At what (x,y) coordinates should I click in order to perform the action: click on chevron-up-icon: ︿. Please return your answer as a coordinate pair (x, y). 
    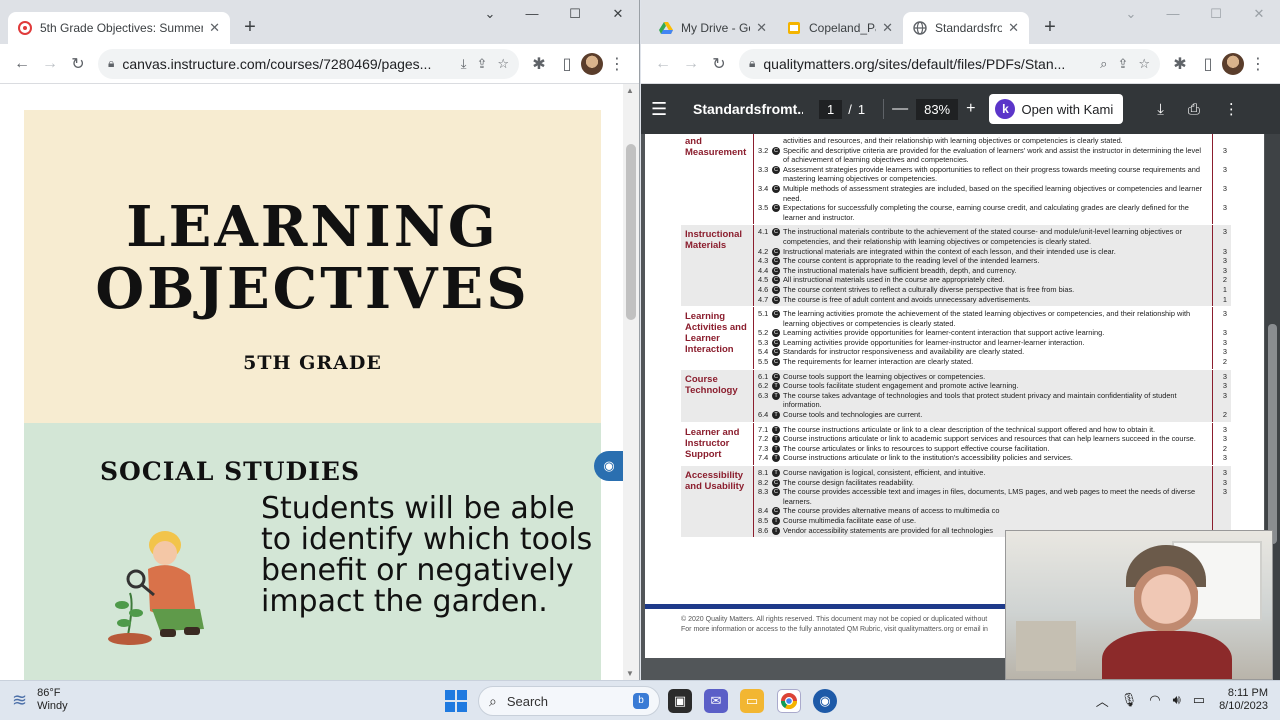
    Looking at the image, I should click on (1102, 700).